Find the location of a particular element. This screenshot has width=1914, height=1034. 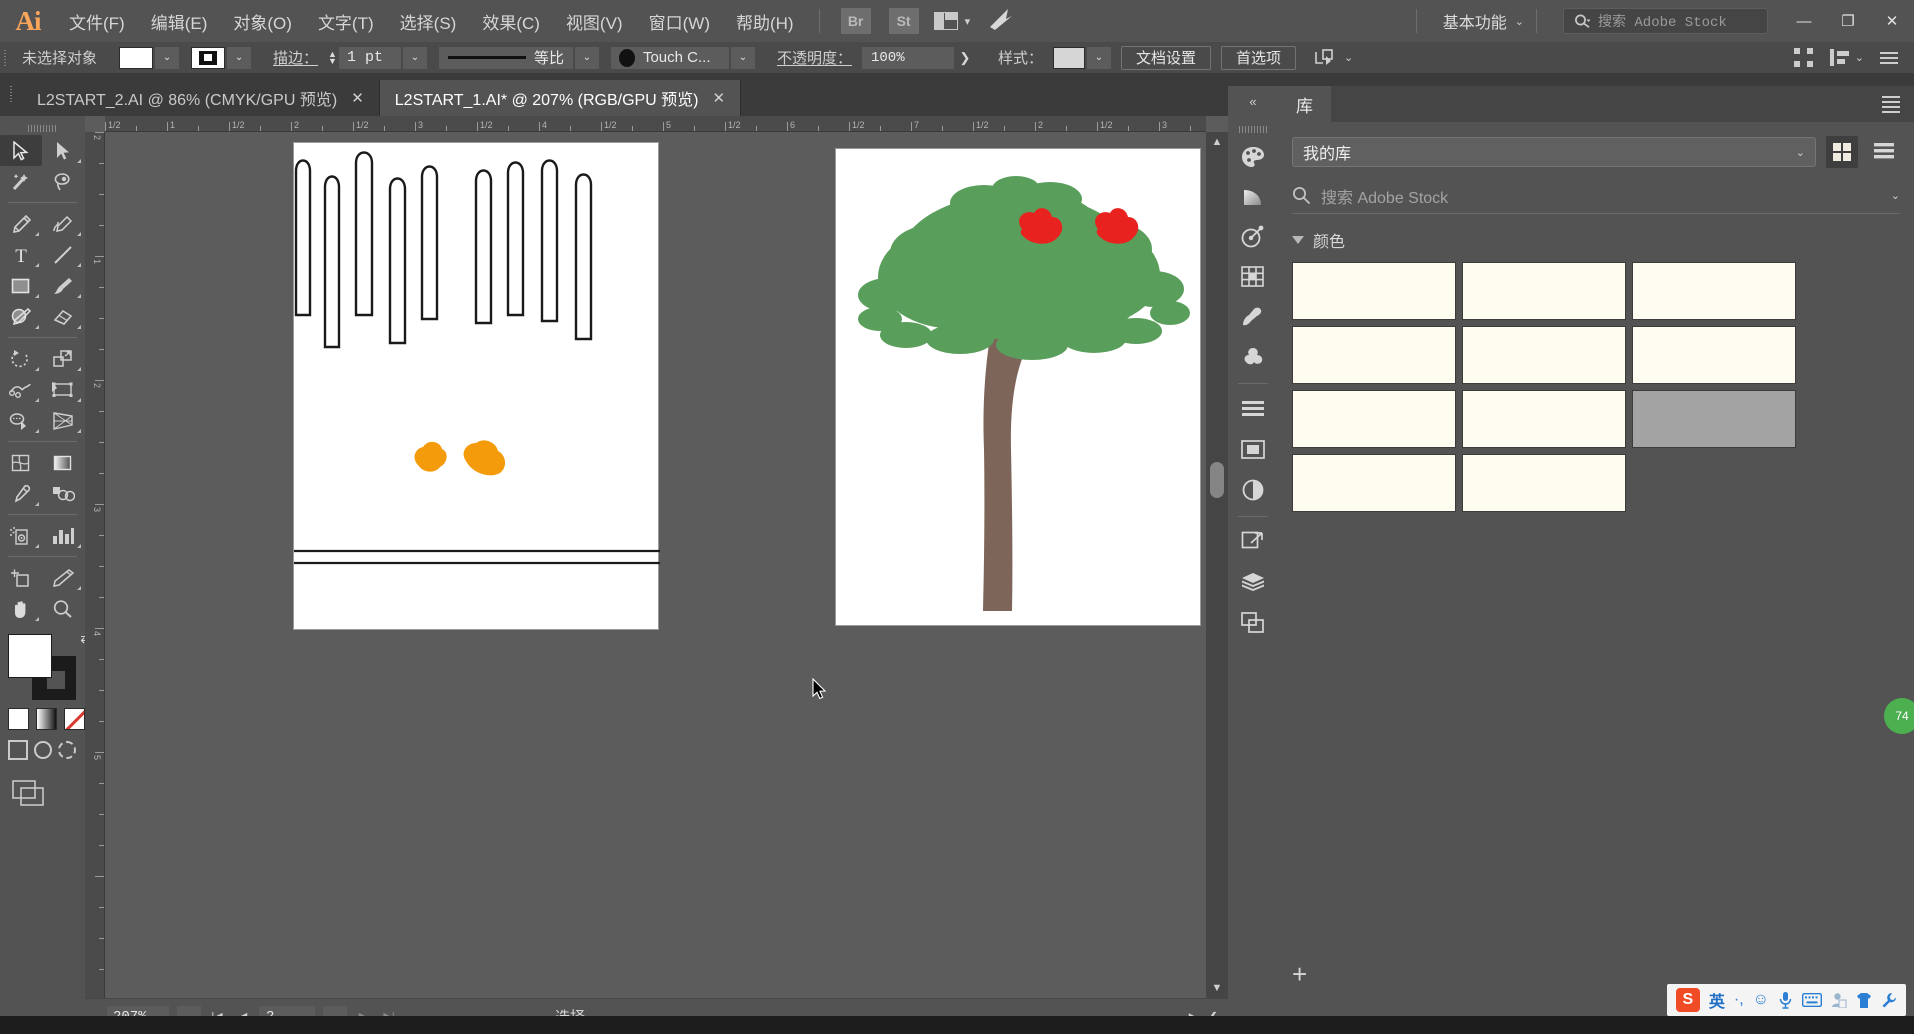

artboard-left is located at coordinates (476, 386).